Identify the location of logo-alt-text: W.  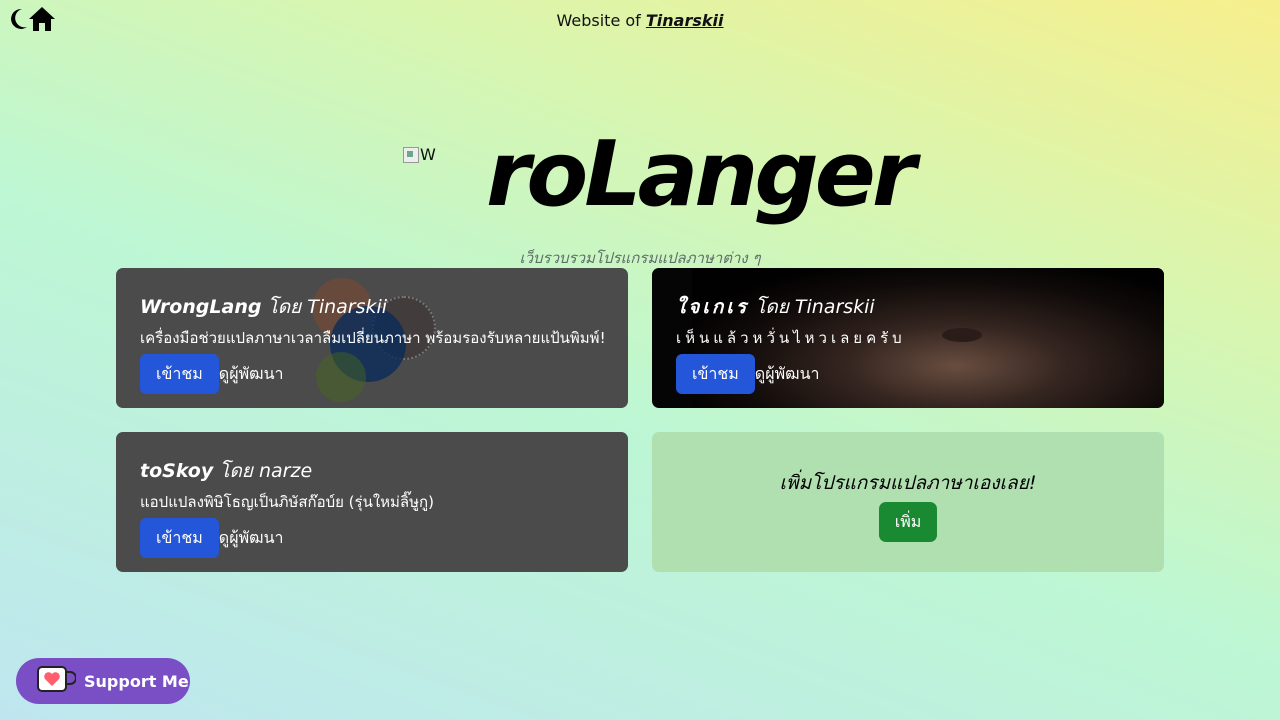
(428, 154).